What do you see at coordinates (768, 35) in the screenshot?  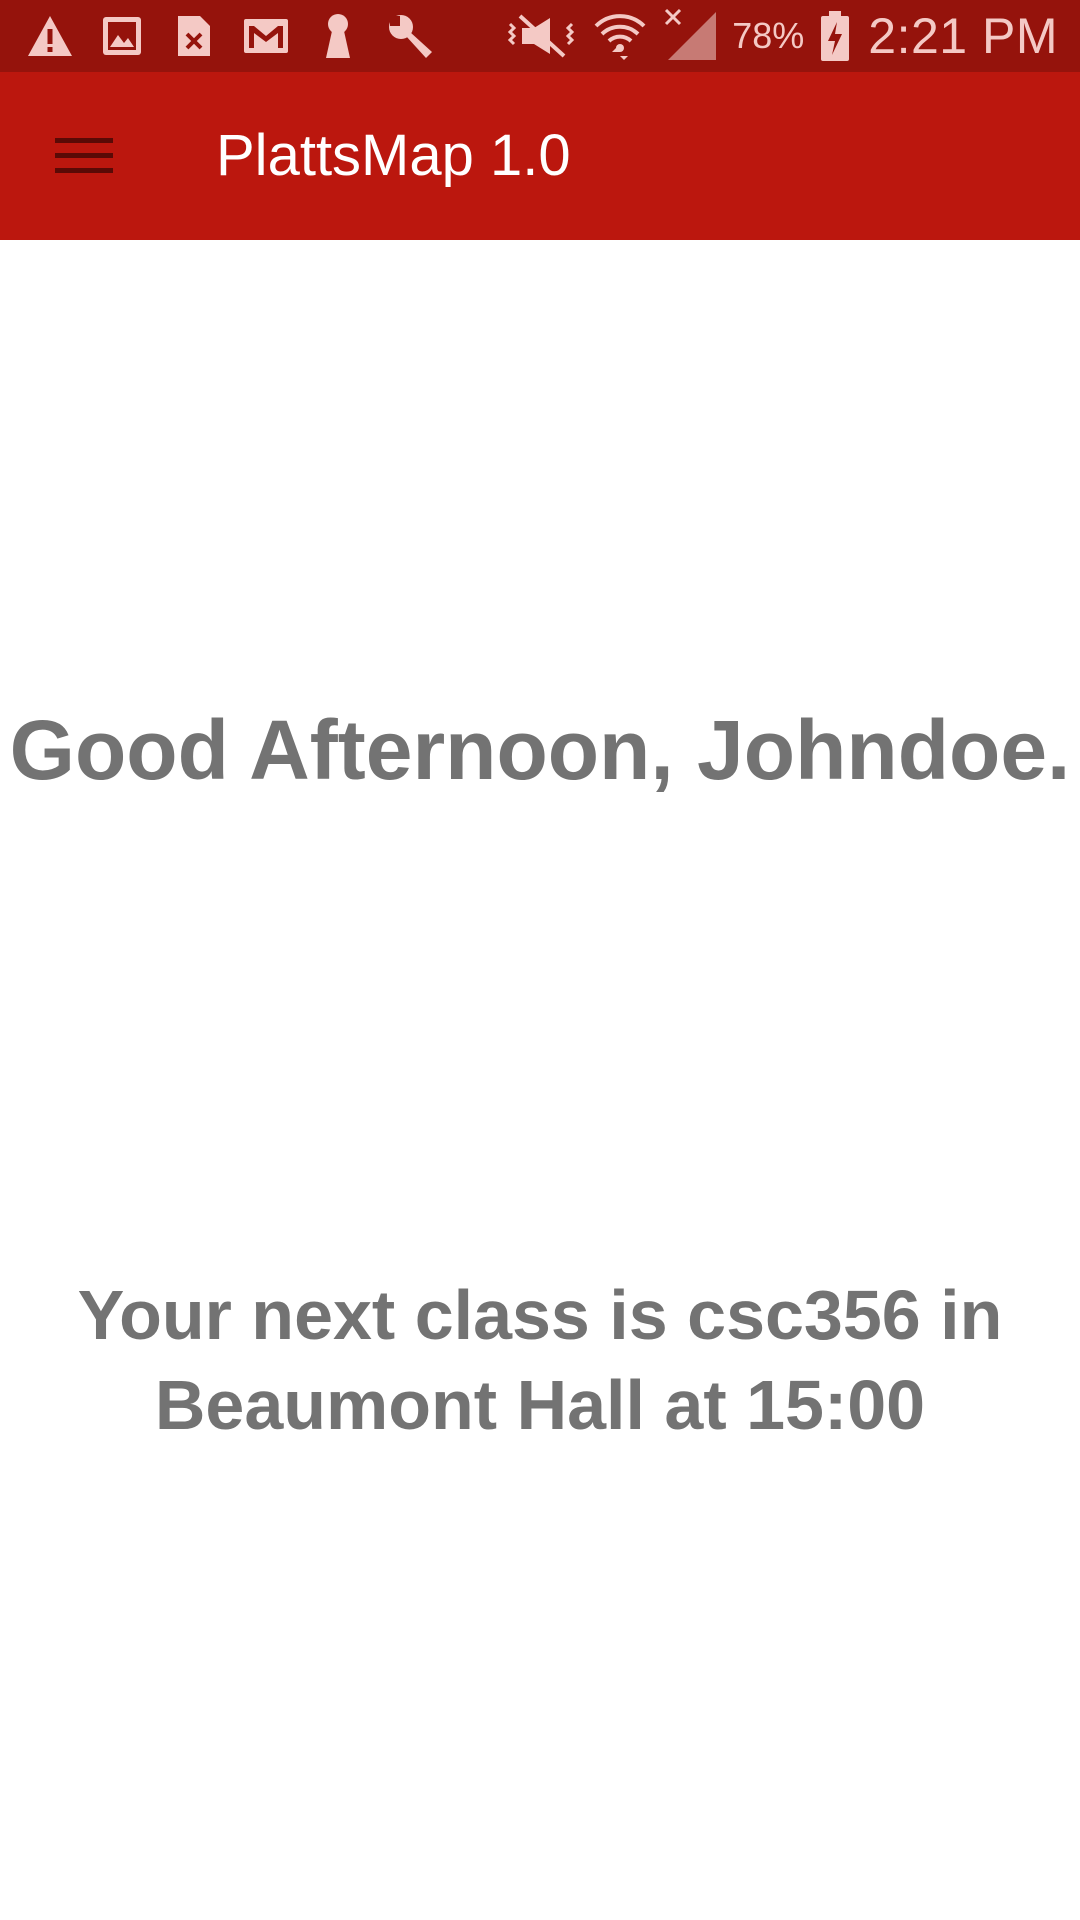 I see `battery-percent: 78%` at bounding box center [768, 35].